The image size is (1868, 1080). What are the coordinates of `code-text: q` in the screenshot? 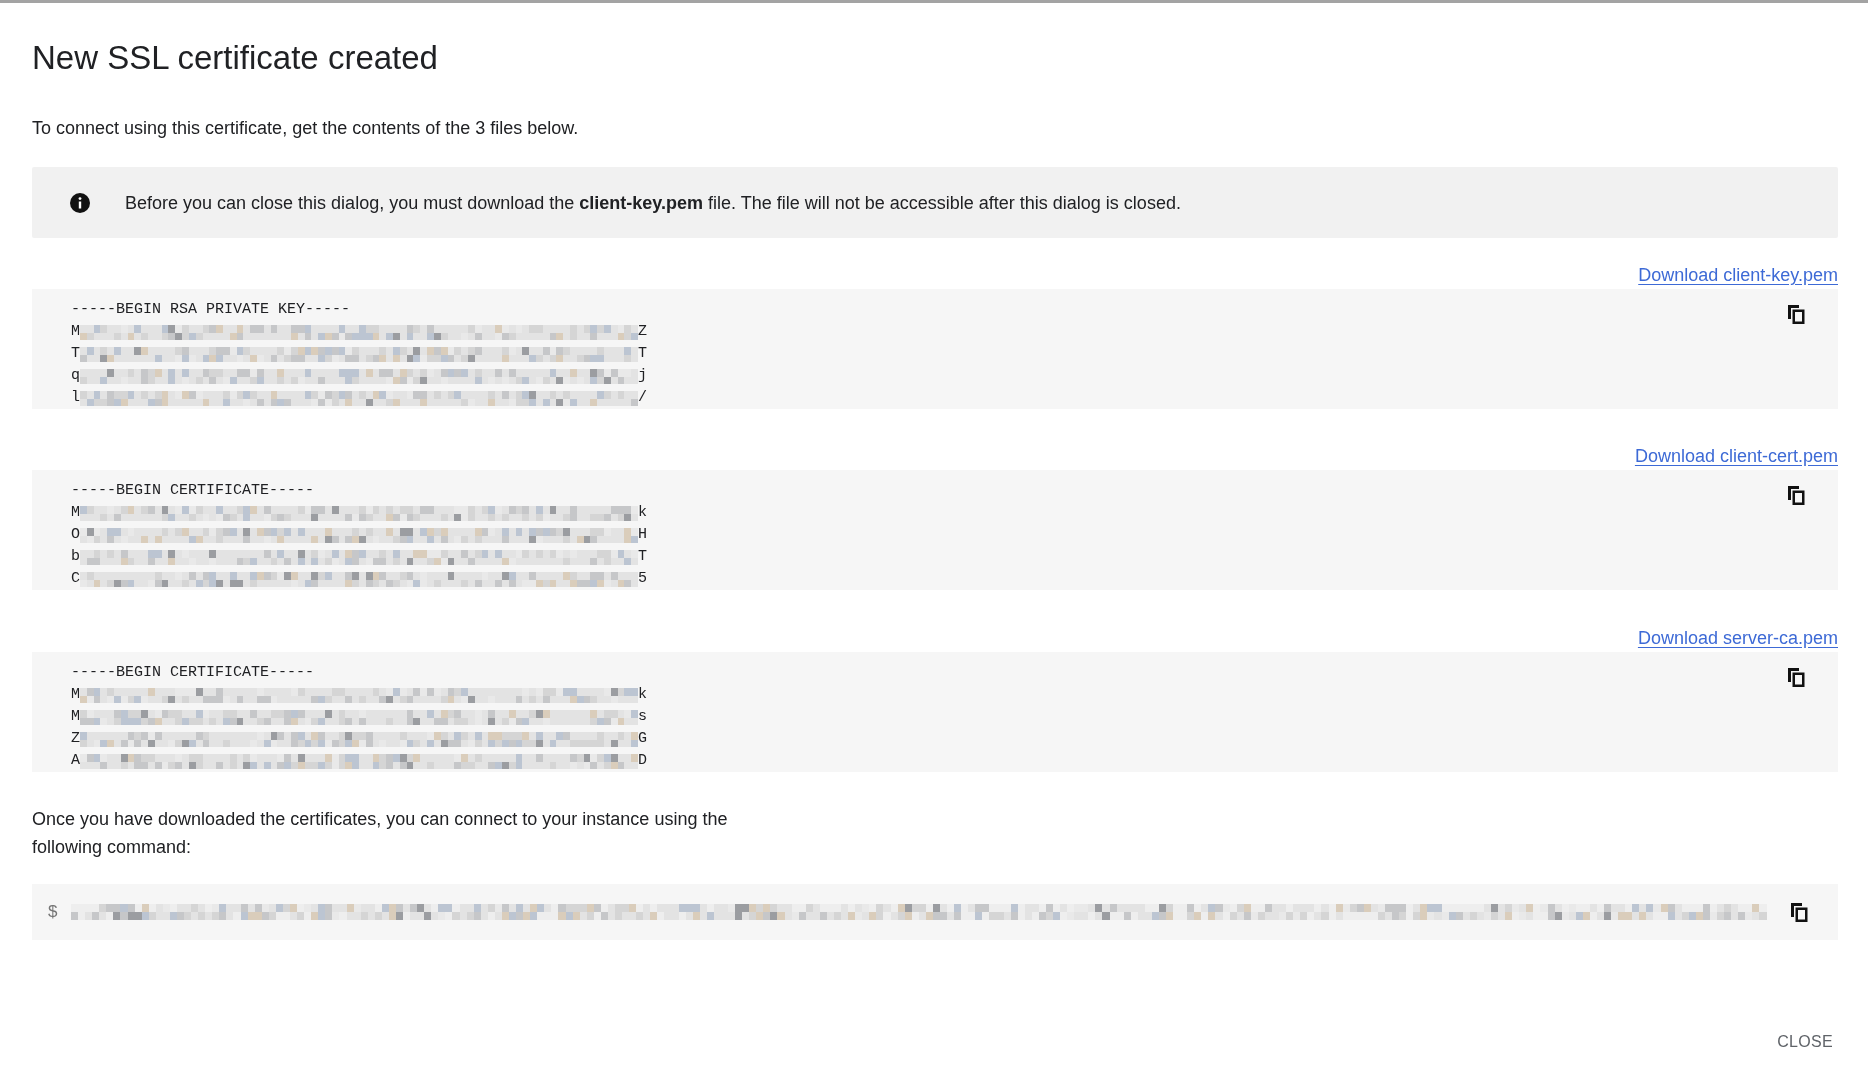 It's located at (75, 376).